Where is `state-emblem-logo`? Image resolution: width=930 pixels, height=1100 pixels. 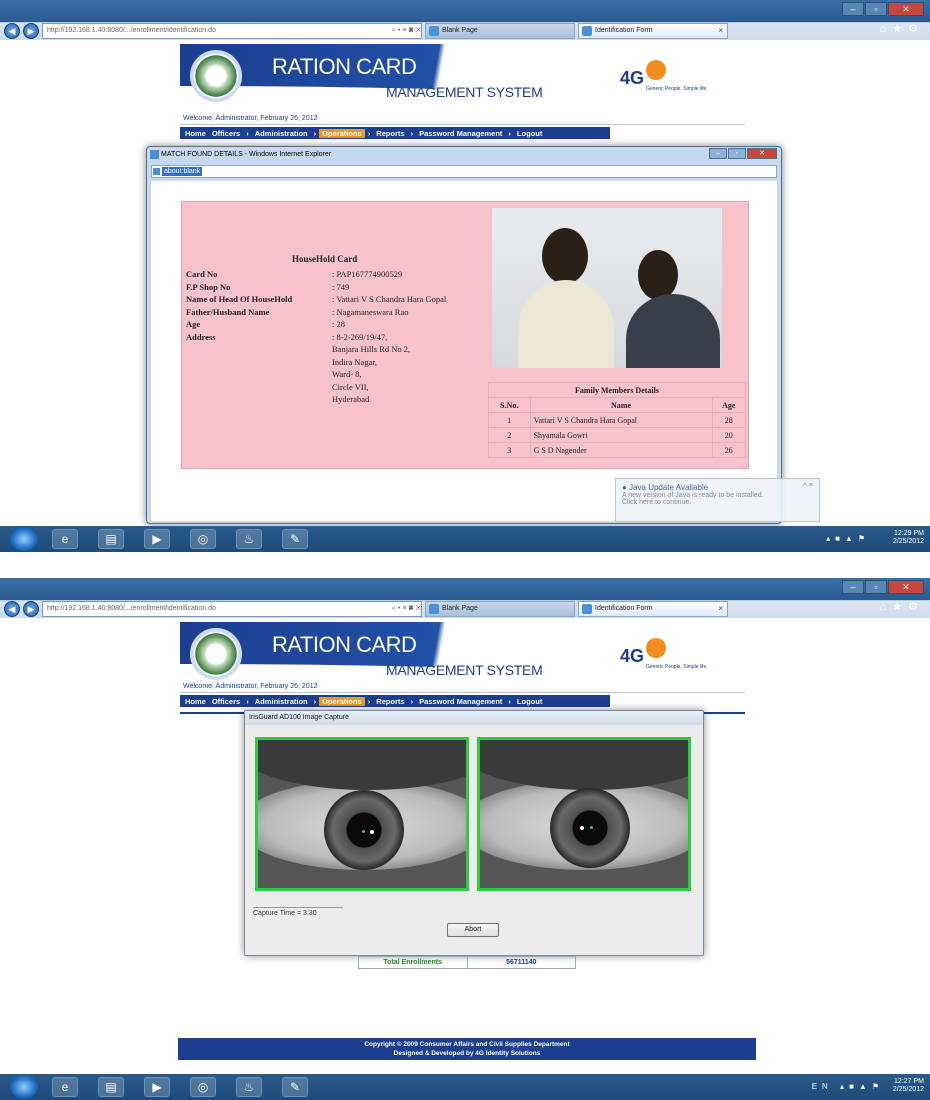 state-emblem-logo is located at coordinates (216, 654).